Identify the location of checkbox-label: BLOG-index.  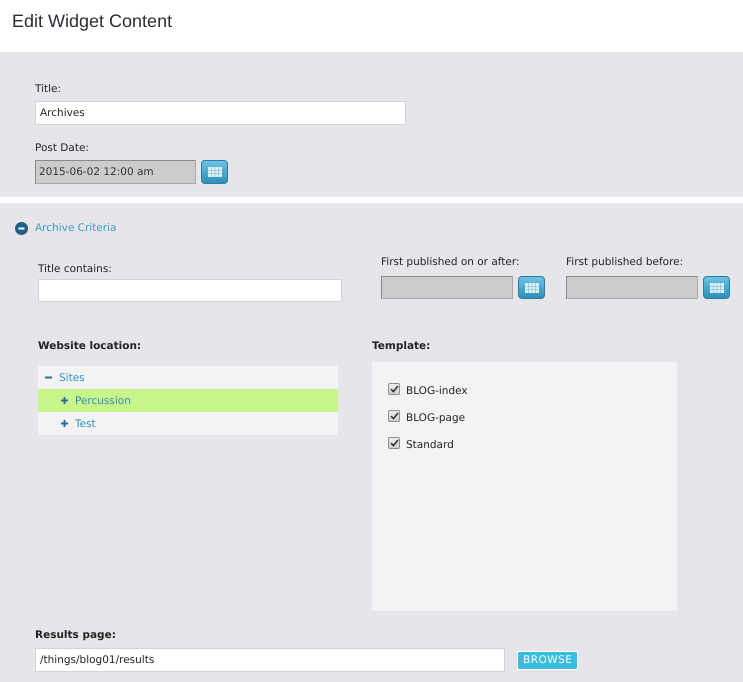
(437, 391).